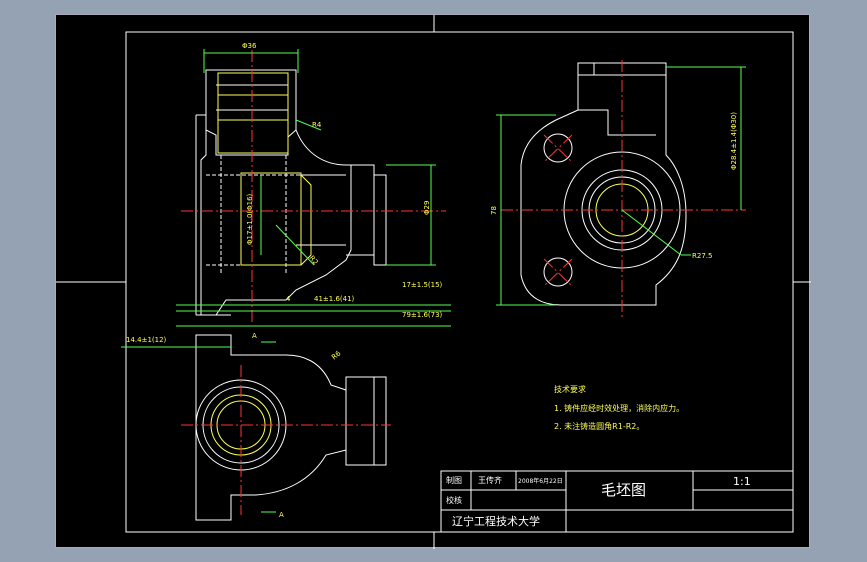 Image resolution: width=867 pixels, height=562 pixels. What do you see at coordinates (702, 256) in the screenshot?
I see `dim-r27: R27.5` at bounding box center [702, 256].